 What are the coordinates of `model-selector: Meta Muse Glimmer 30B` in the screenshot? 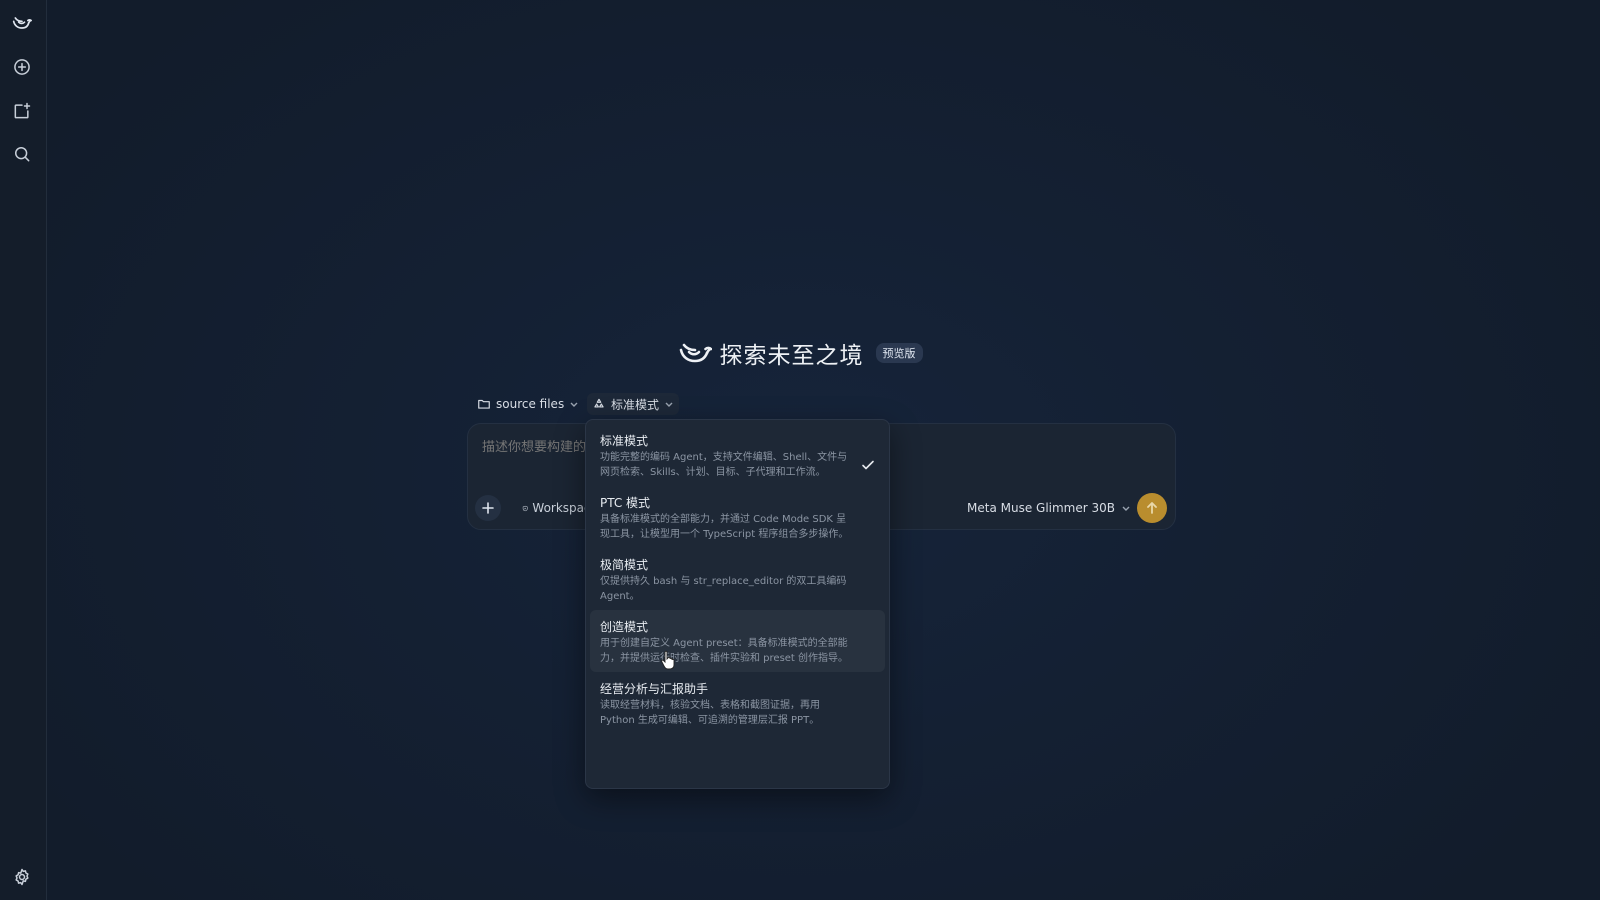 It's located at (1049, 508).